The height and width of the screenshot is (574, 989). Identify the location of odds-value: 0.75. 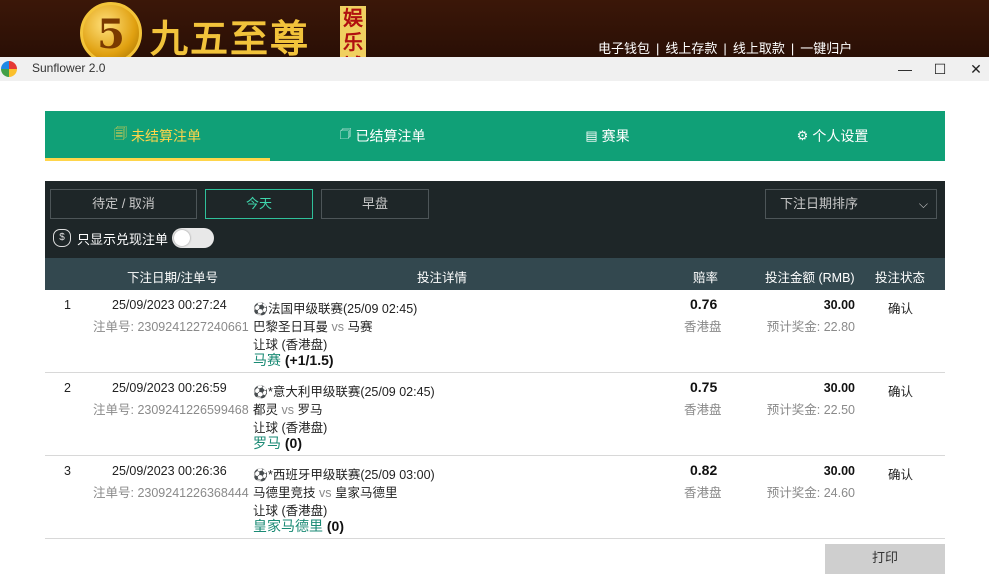
(704, 387).